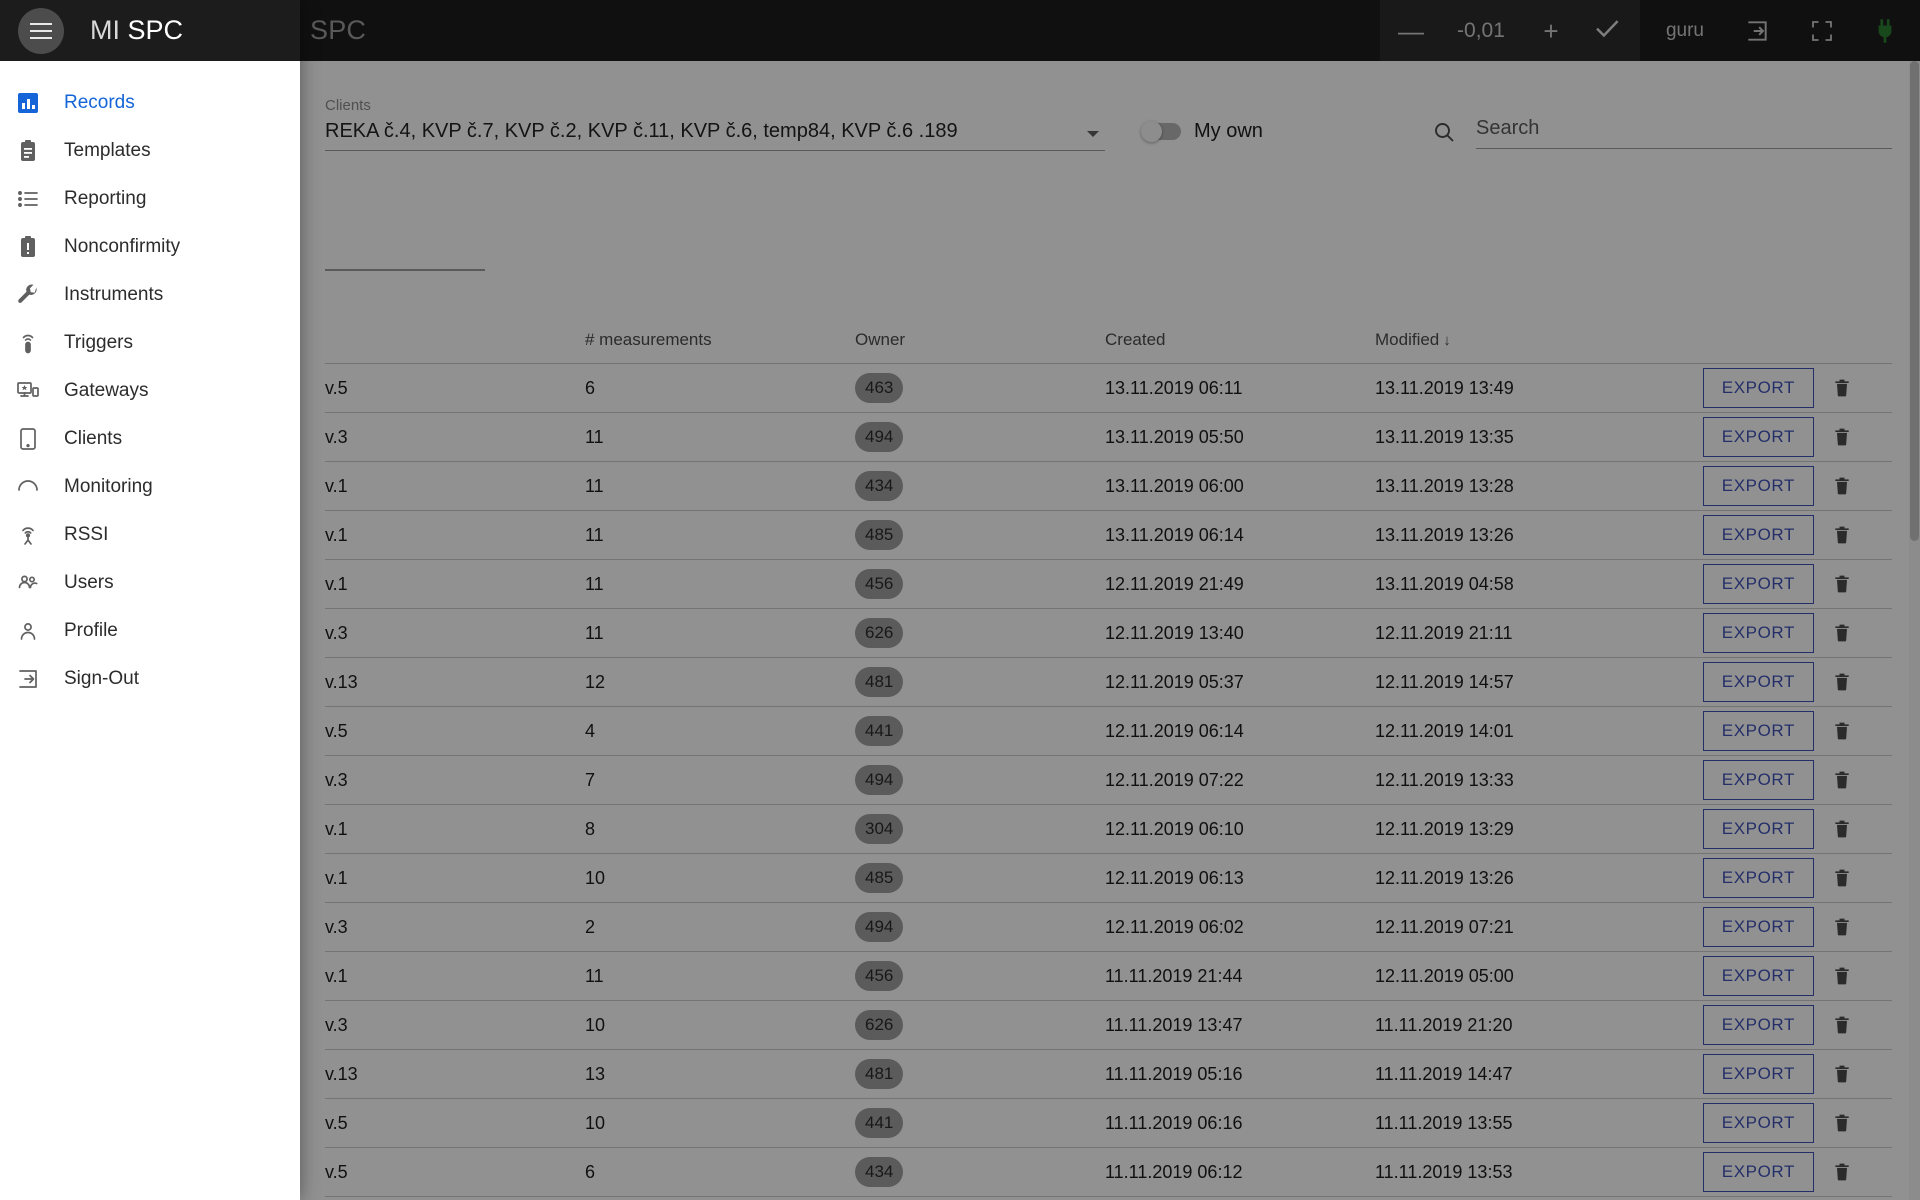 The width and height of the screenshot is (1920, 1200). Describe the element at coordinates (98, 342) in the screenshot. I see `sidebar-item-label: Triggers` at that location.